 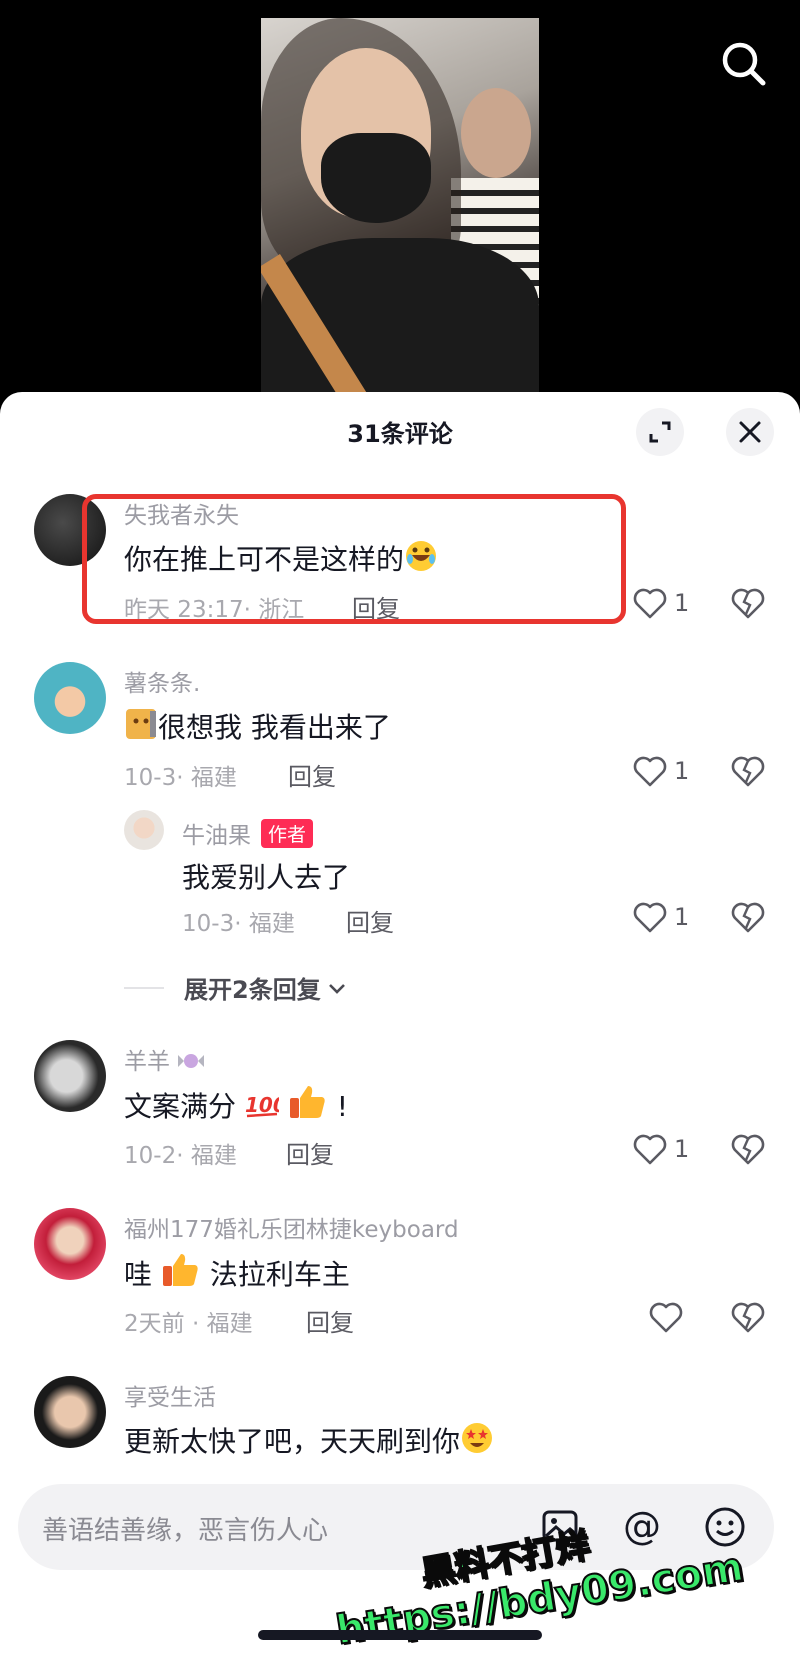 What do you see at coordinates (291, 1227) in the screenshot?
I see `comment-username: 福州177婚礼乐团林捷keyboard` at bounding box center [291, 1227].